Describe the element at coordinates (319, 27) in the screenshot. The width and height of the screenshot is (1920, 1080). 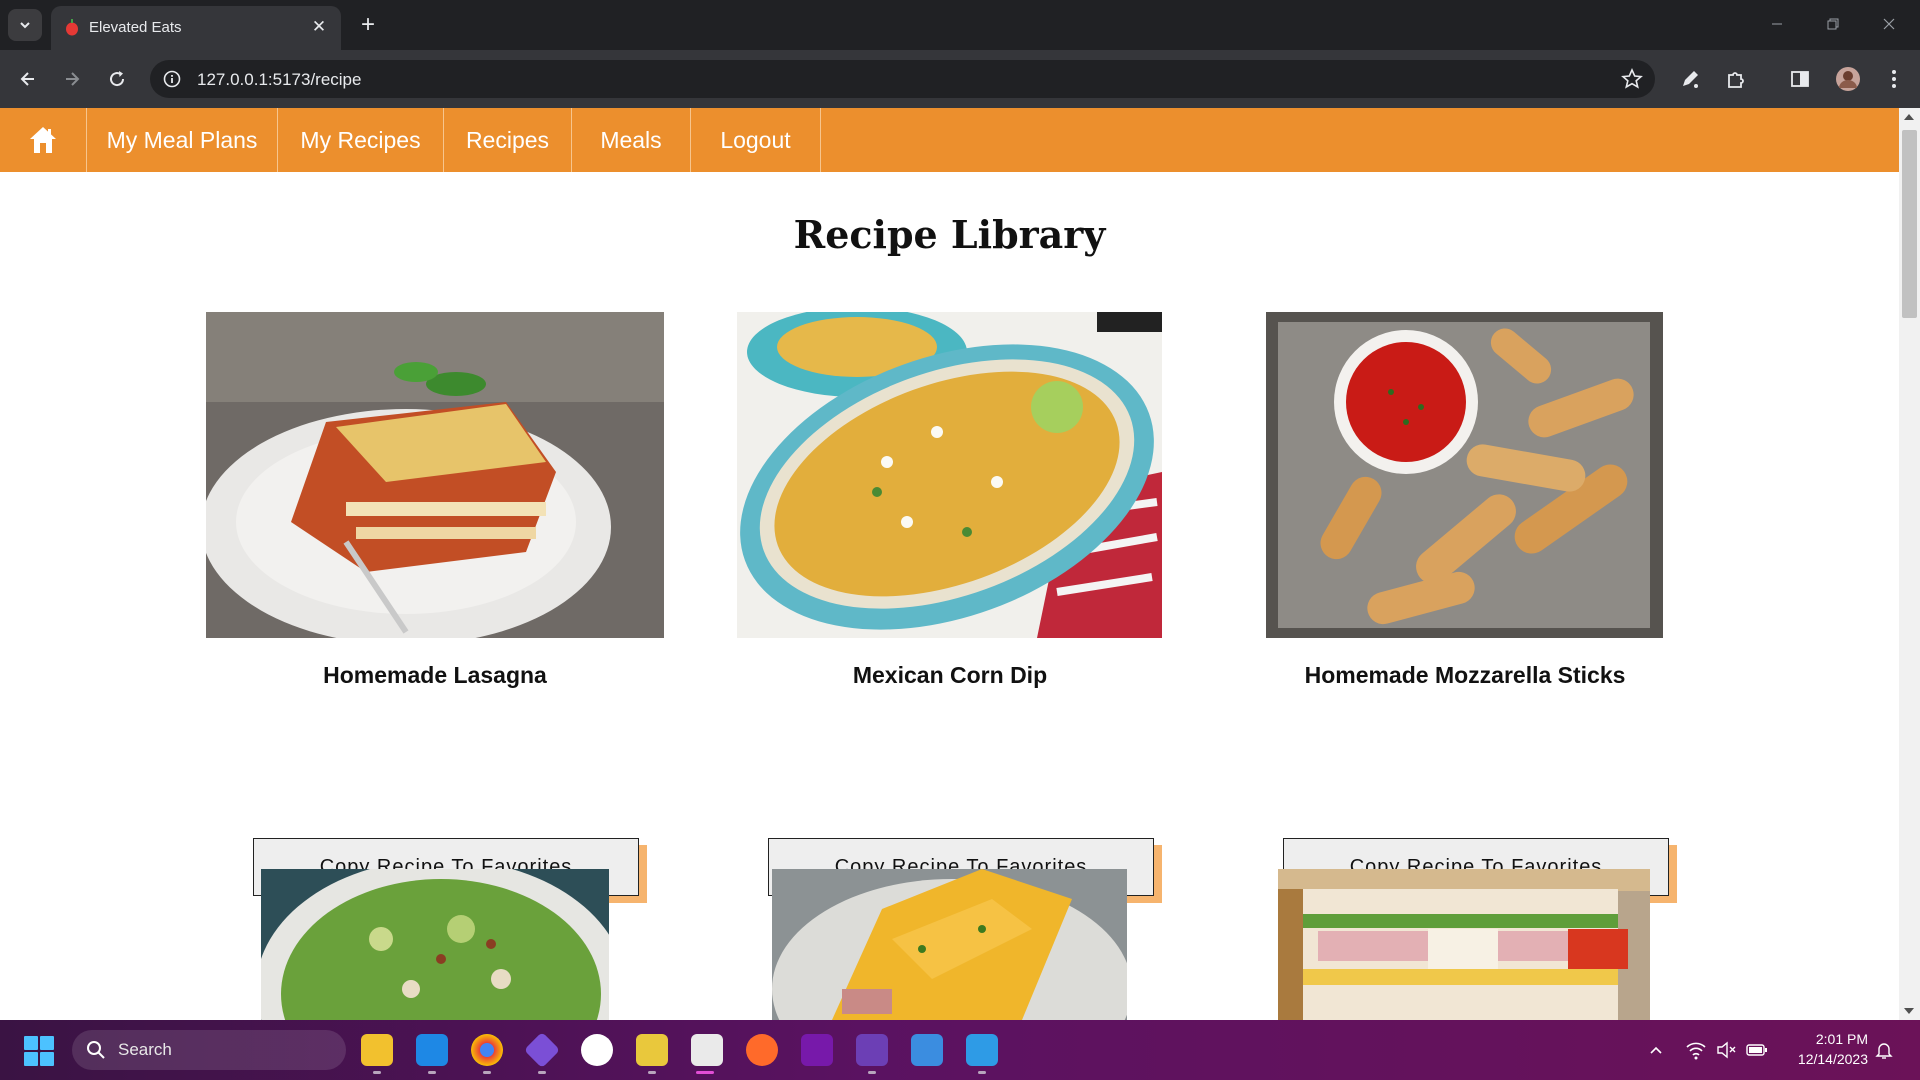
I see `close-tab-icon: ✕` at that location.